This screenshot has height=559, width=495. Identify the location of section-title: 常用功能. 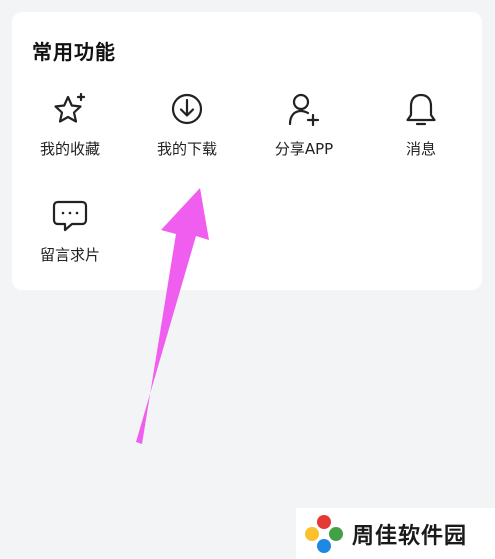
(74, 52).